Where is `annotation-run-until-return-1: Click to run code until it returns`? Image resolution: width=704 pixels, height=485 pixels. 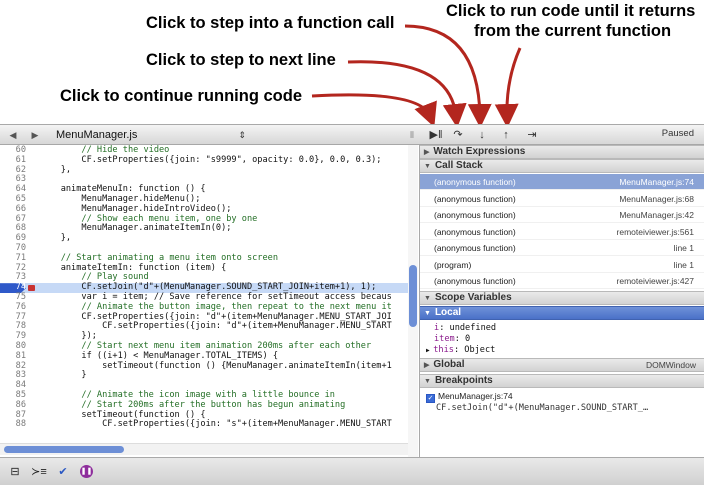 annotation-run-until-return-1: Click to run code until it returns is located at coordinates (571, 11).